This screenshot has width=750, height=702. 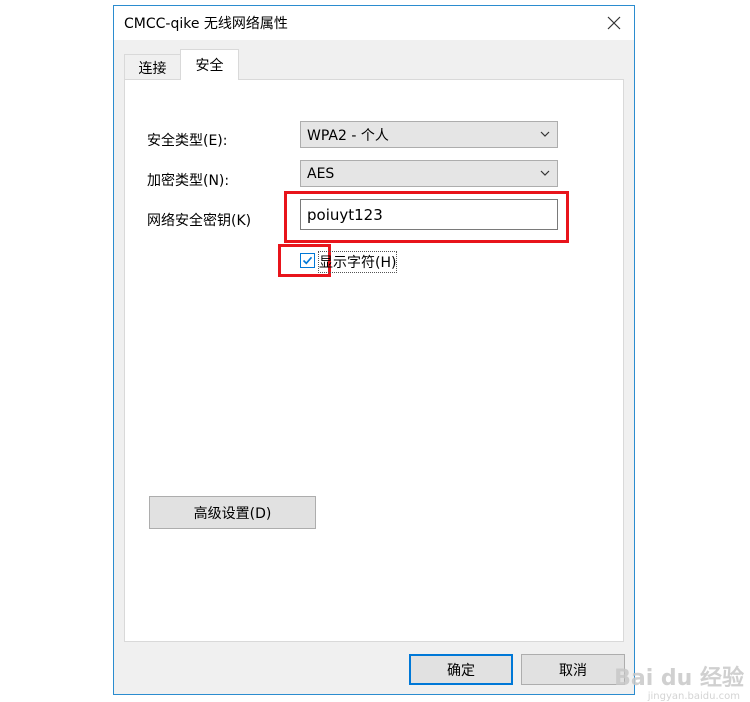 I want to click on encryption-type-value: AES, so click(x=321, y=173).